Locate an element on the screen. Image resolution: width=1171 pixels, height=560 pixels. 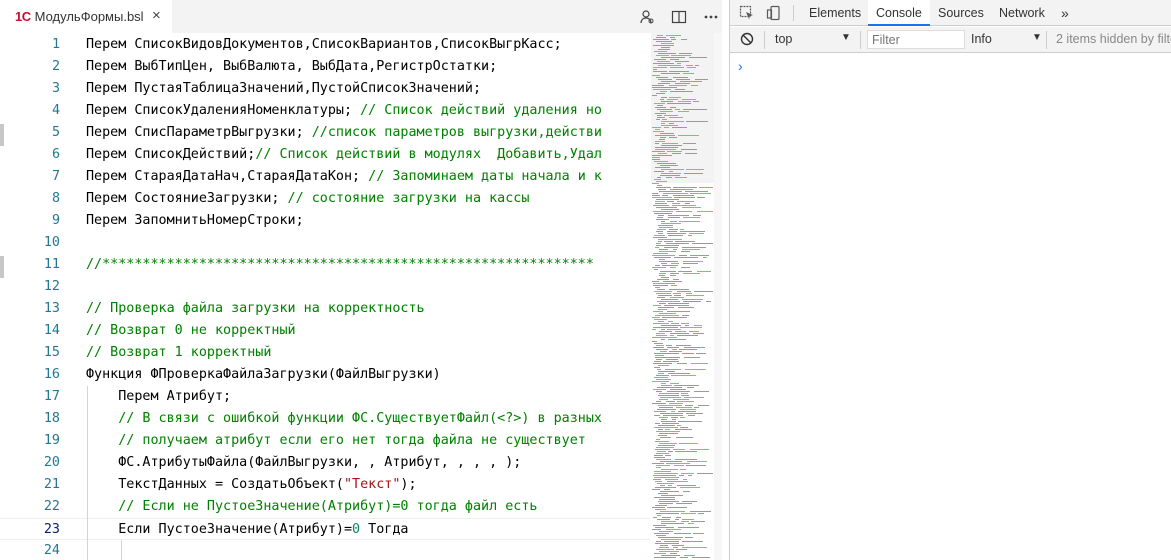
context-selector: top ▼ is located at coordinates (812, 40).